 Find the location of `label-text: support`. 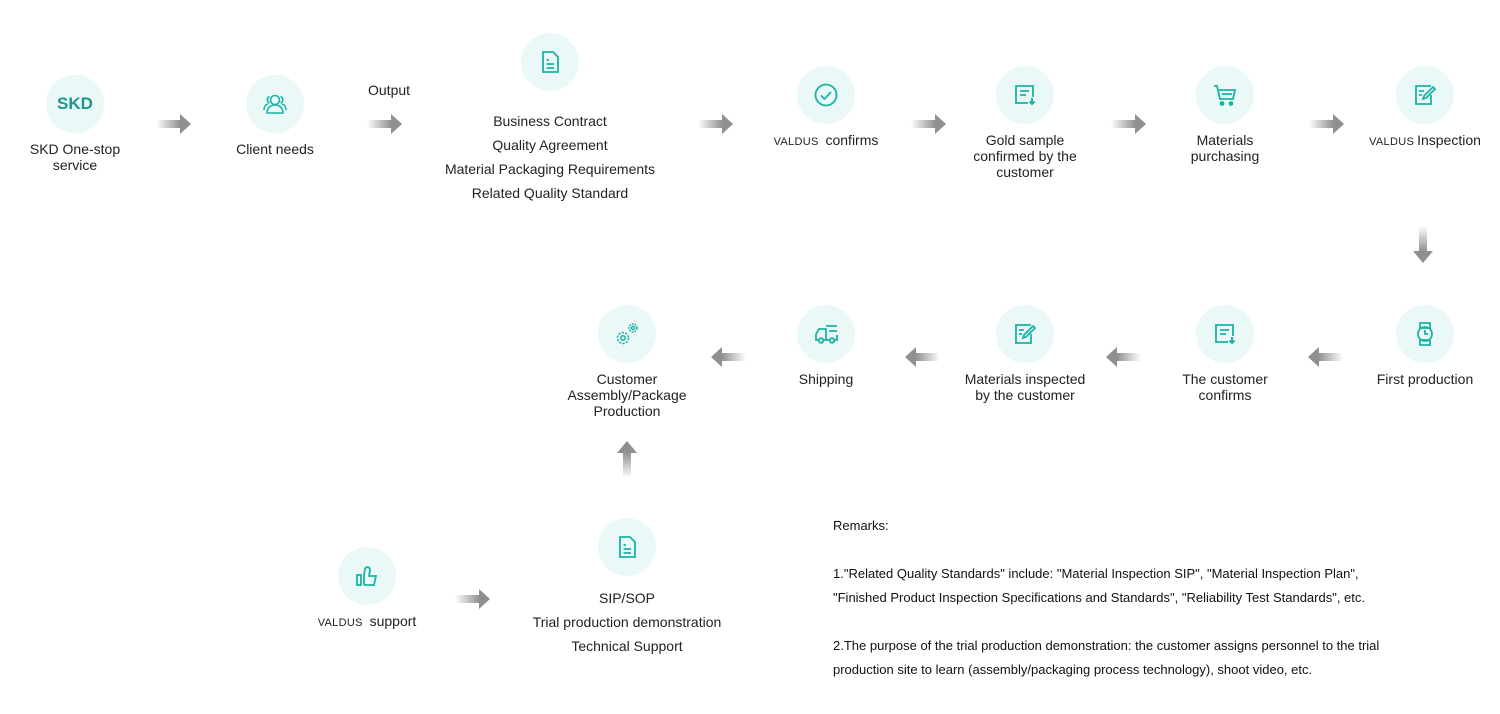

label-text: support is located at coordinates (393, 621).